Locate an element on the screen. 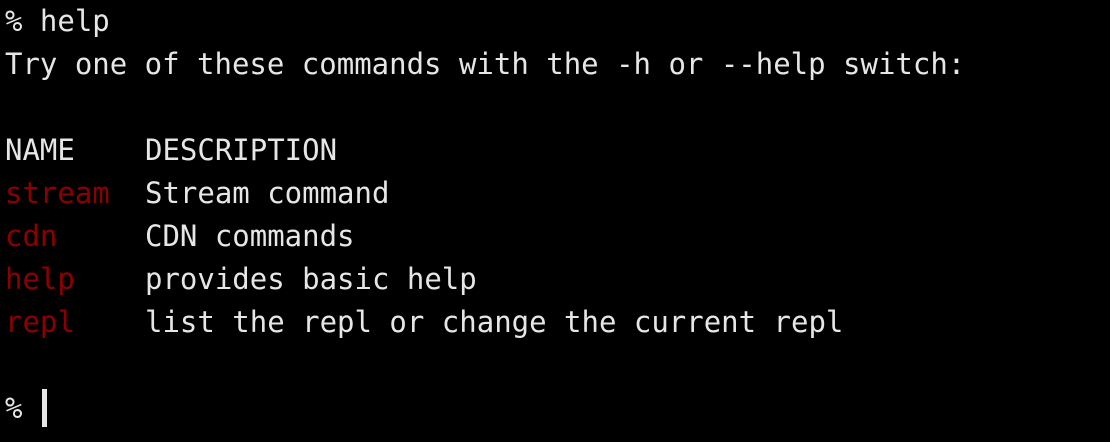 Image resolution: width=1110 pixels, height=442 pixels. command-name: help is located at coordinates (40, 279).